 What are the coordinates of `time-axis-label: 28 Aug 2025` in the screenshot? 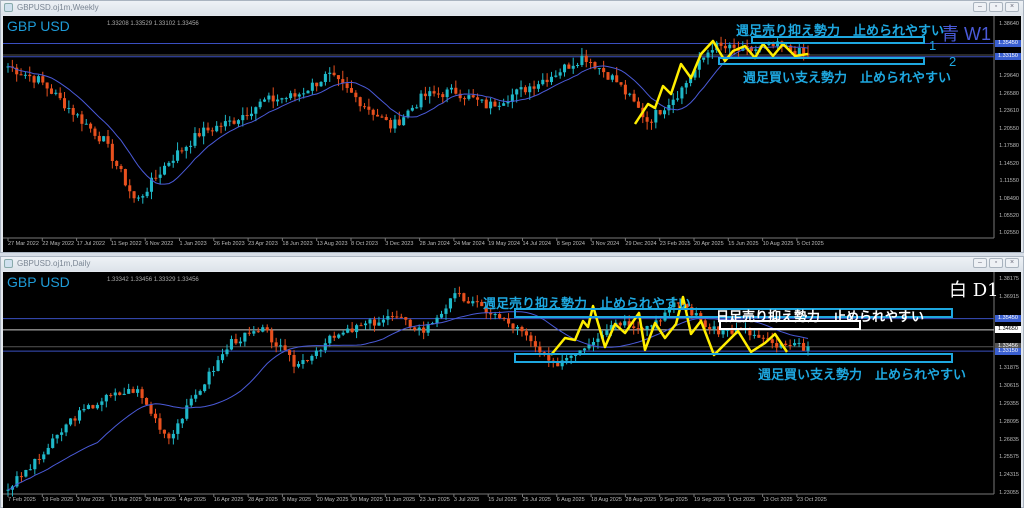 It's located at (641, 500).